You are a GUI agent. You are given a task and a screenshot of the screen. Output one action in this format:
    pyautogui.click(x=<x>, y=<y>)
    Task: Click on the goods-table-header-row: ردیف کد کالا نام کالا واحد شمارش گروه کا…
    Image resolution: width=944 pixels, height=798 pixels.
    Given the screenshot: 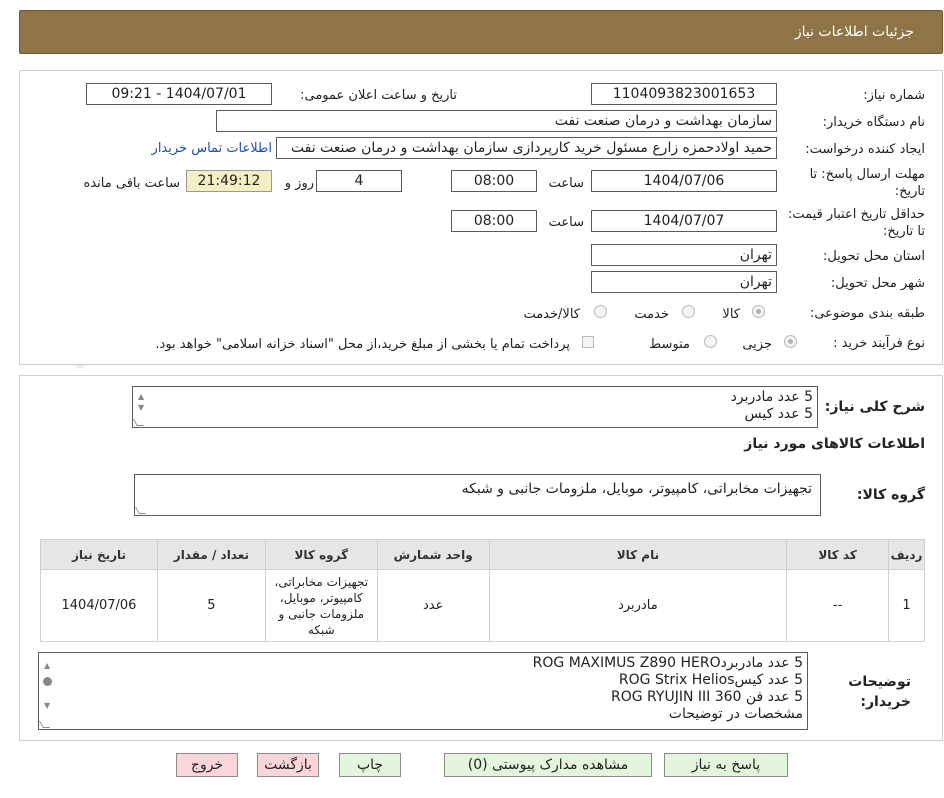 What is the action you would take?
    pyautogui.click(x=482, y=554)
    